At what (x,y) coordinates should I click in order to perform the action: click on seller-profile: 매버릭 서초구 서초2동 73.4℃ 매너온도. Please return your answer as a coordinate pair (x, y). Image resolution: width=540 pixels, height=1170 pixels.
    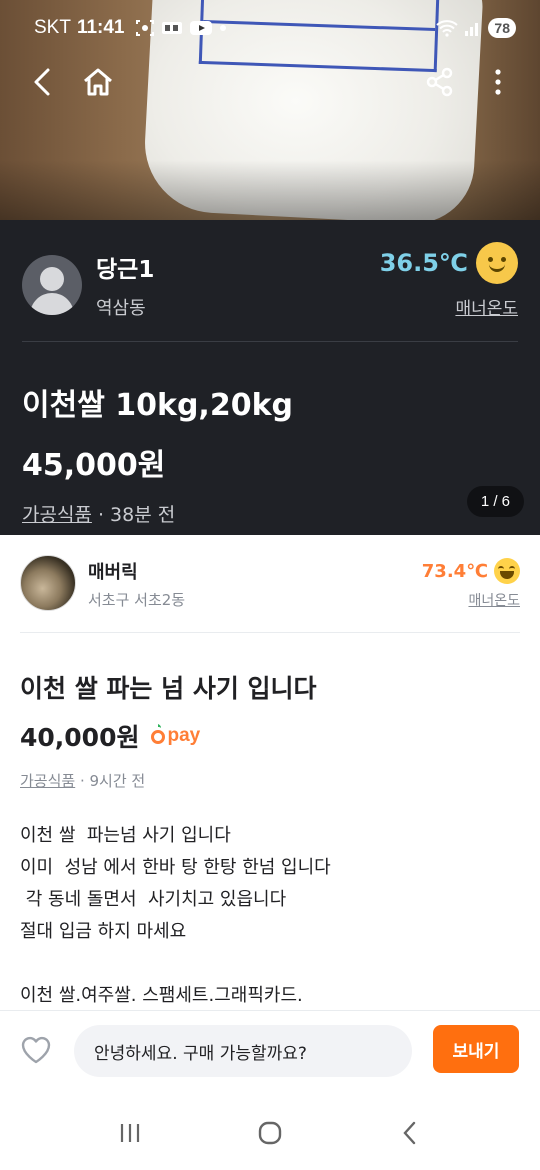
    Looking at the image, I should click on (270, 584).